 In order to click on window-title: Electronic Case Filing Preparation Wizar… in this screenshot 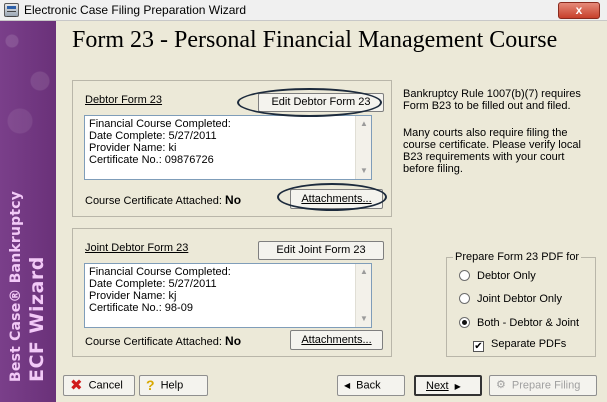, I will do `click(135, 10)`.